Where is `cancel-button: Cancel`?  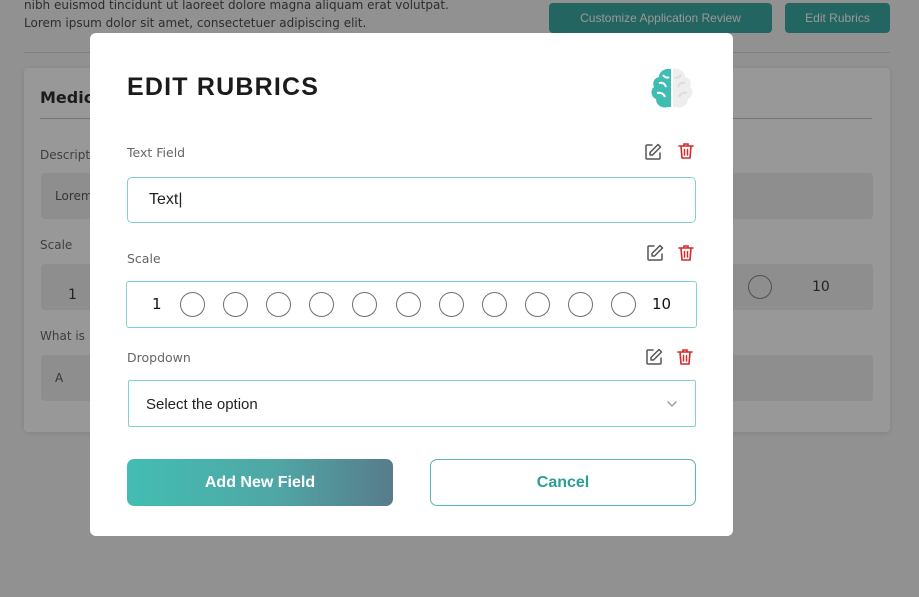
cancel-button: Cancel is located at coordinates (563, 482).